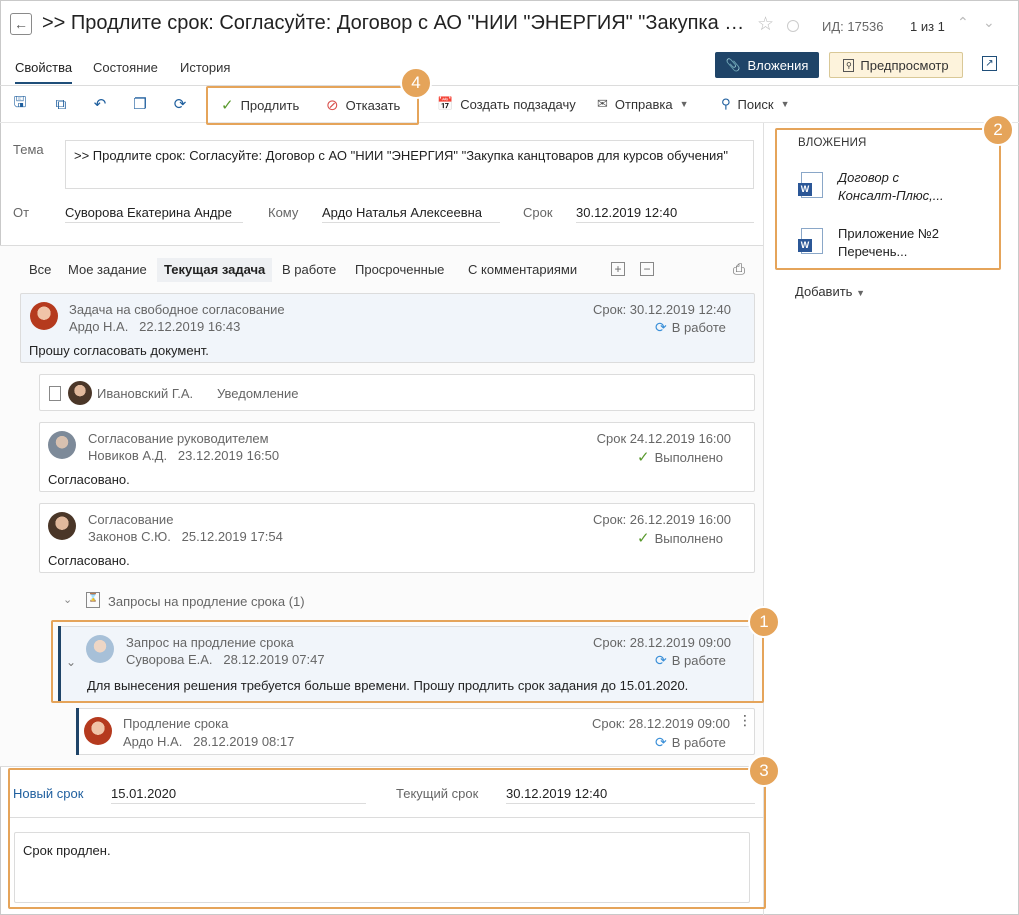 The image size is (1019, 915). What do you see at coordinates (309, 274) in the screenshot?
I see `filter-in-work: В работе` at bounding box center [309, 274].